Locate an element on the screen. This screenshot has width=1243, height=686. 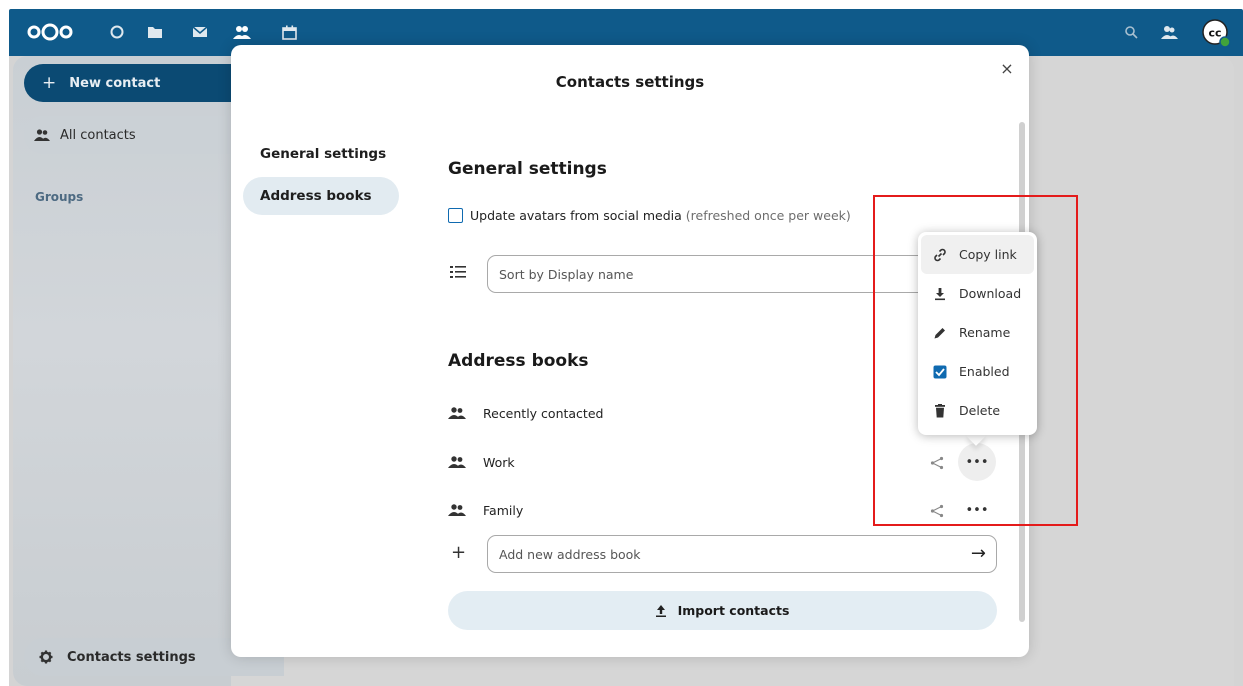
contacts-group-icon is located at coordinates (42, 135).